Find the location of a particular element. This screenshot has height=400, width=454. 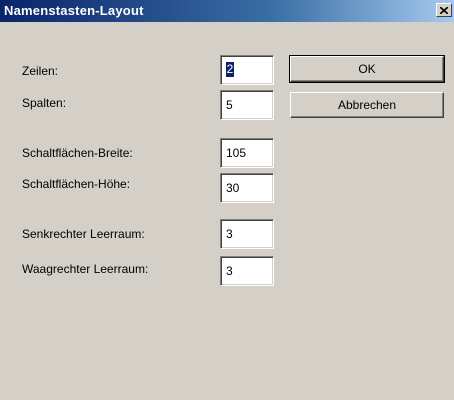

button-height-input is located at coordinates (248, 188).